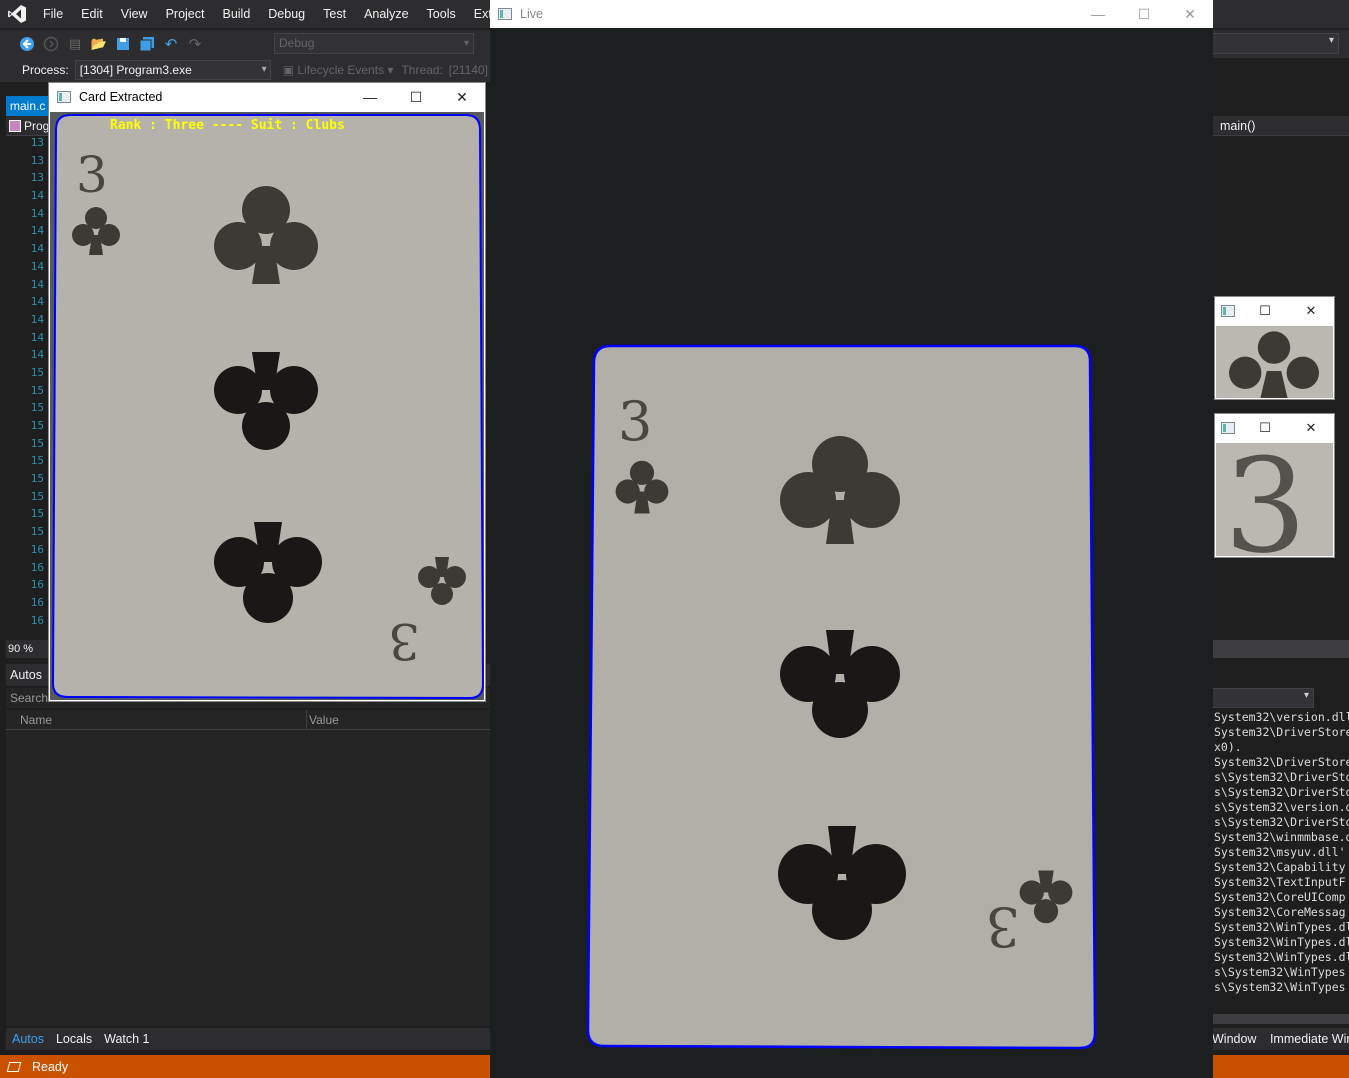  I want to click on tab-autos: Autos, so click(28, 1039).